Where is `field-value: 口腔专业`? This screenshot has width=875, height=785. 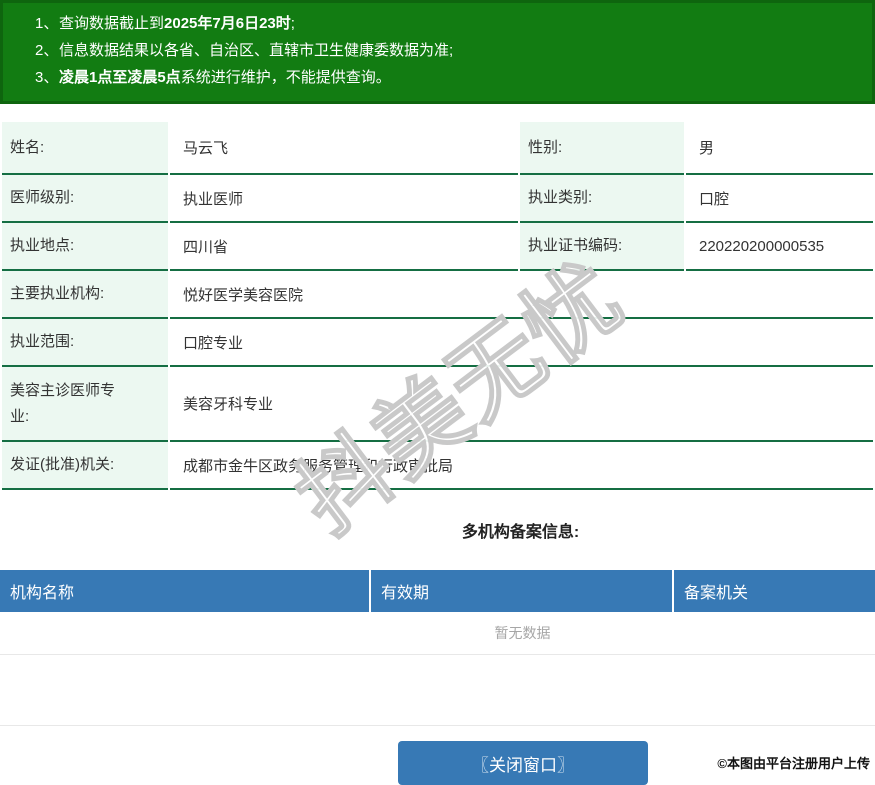
field-value: 口腔专业 is located at coordinates (521, 343).